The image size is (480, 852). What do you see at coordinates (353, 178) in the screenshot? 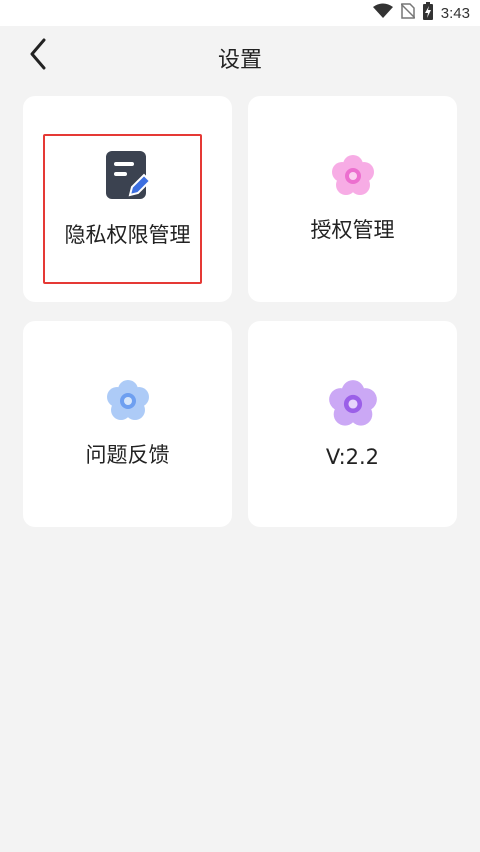
I see `pink-flower-icon` at bounding box center [353, 178].